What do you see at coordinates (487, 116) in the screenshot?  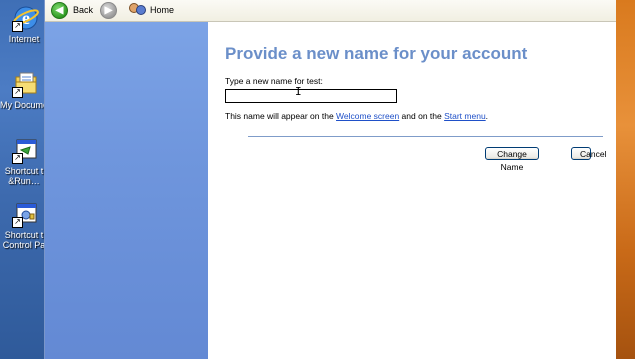 I see `info-suffix: .` at bounding box center [487, 116].